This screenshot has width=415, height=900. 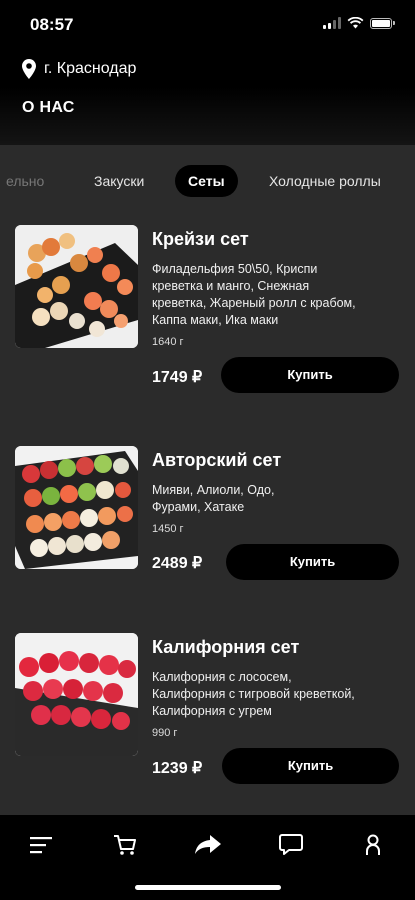 I want to click on tab-sets: Сеты, so click(x=206, y=181).